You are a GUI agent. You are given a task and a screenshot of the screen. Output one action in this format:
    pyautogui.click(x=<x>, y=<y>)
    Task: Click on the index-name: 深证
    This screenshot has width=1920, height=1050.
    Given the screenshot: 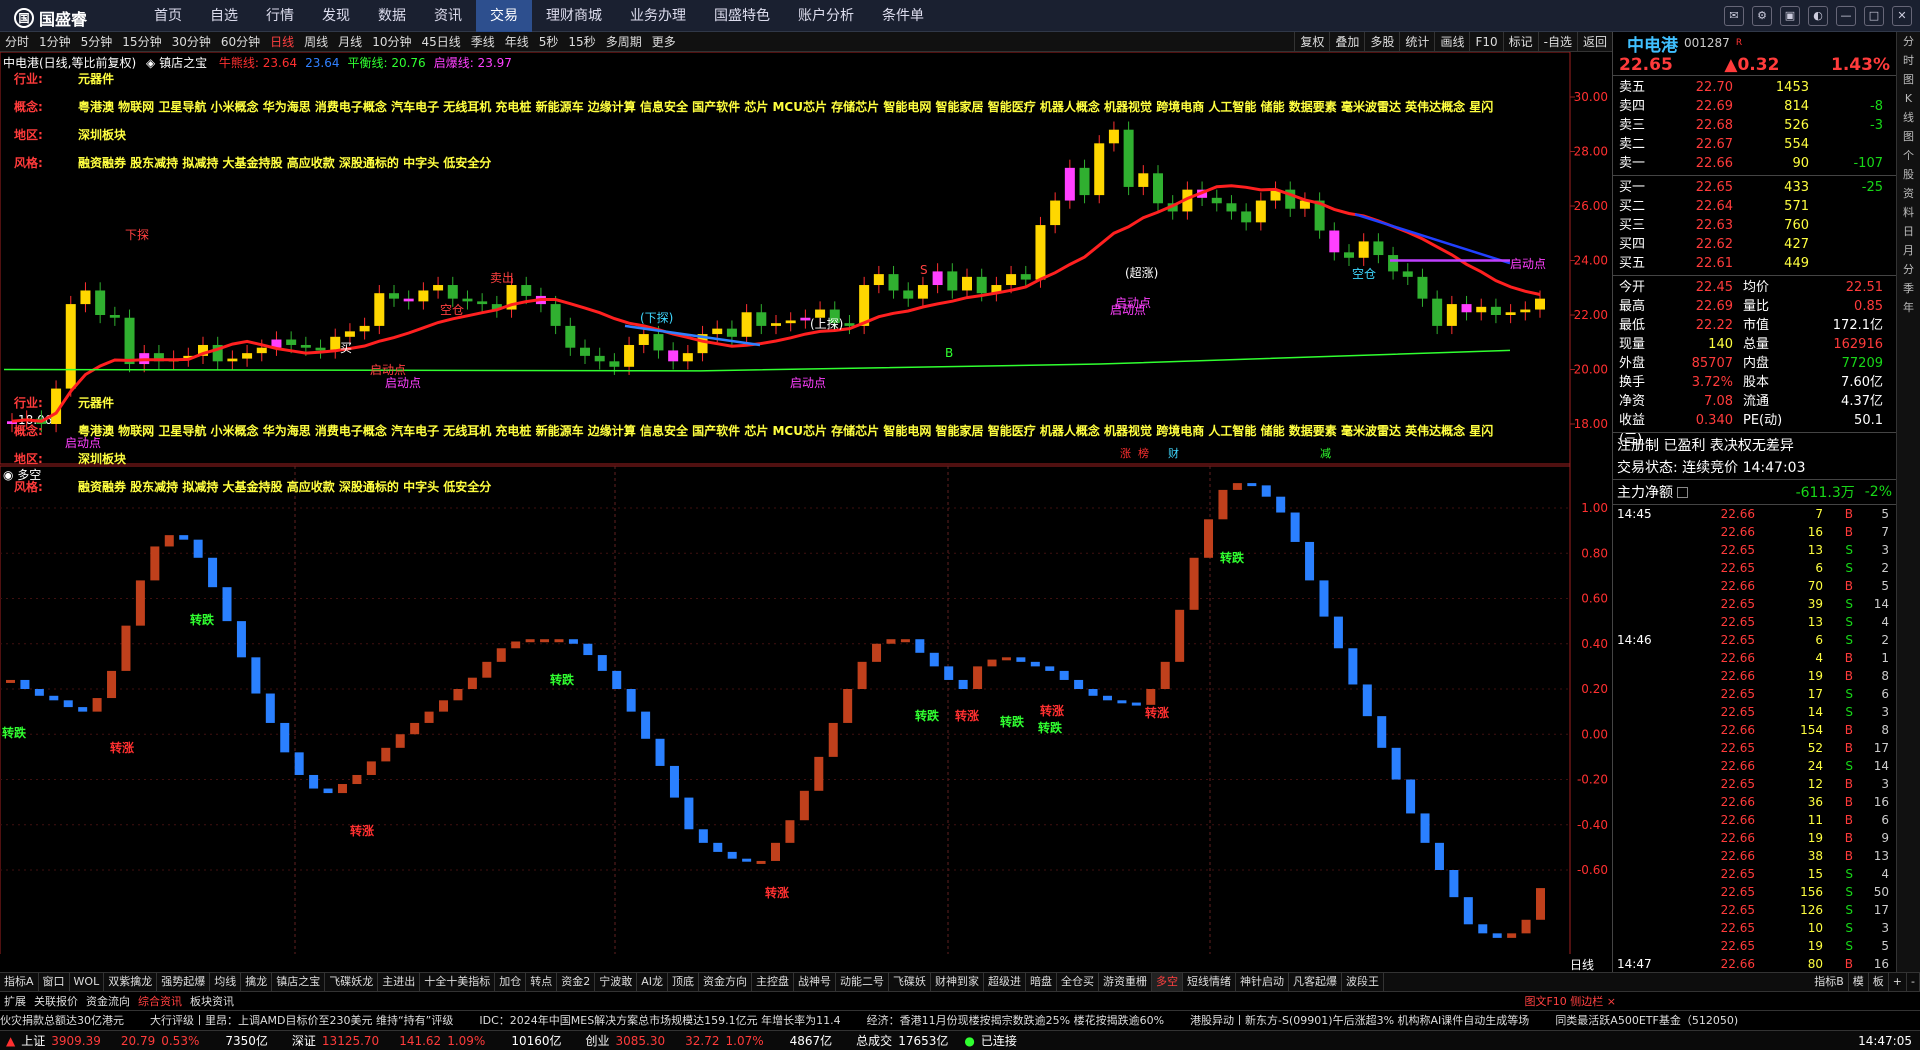 What is the action you would take?
    pyautogui.click(x=304, y=1040)
    